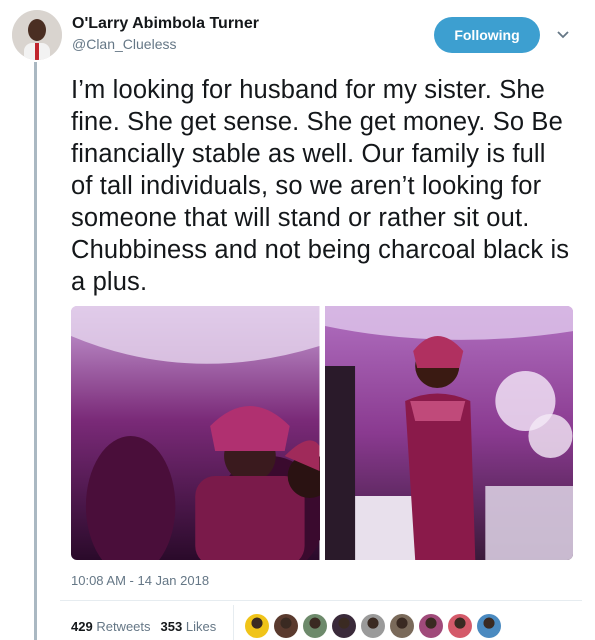  Describe the element at coordinates (201, 626) in the screenshot. I see `likes-label: Likes` at that location.